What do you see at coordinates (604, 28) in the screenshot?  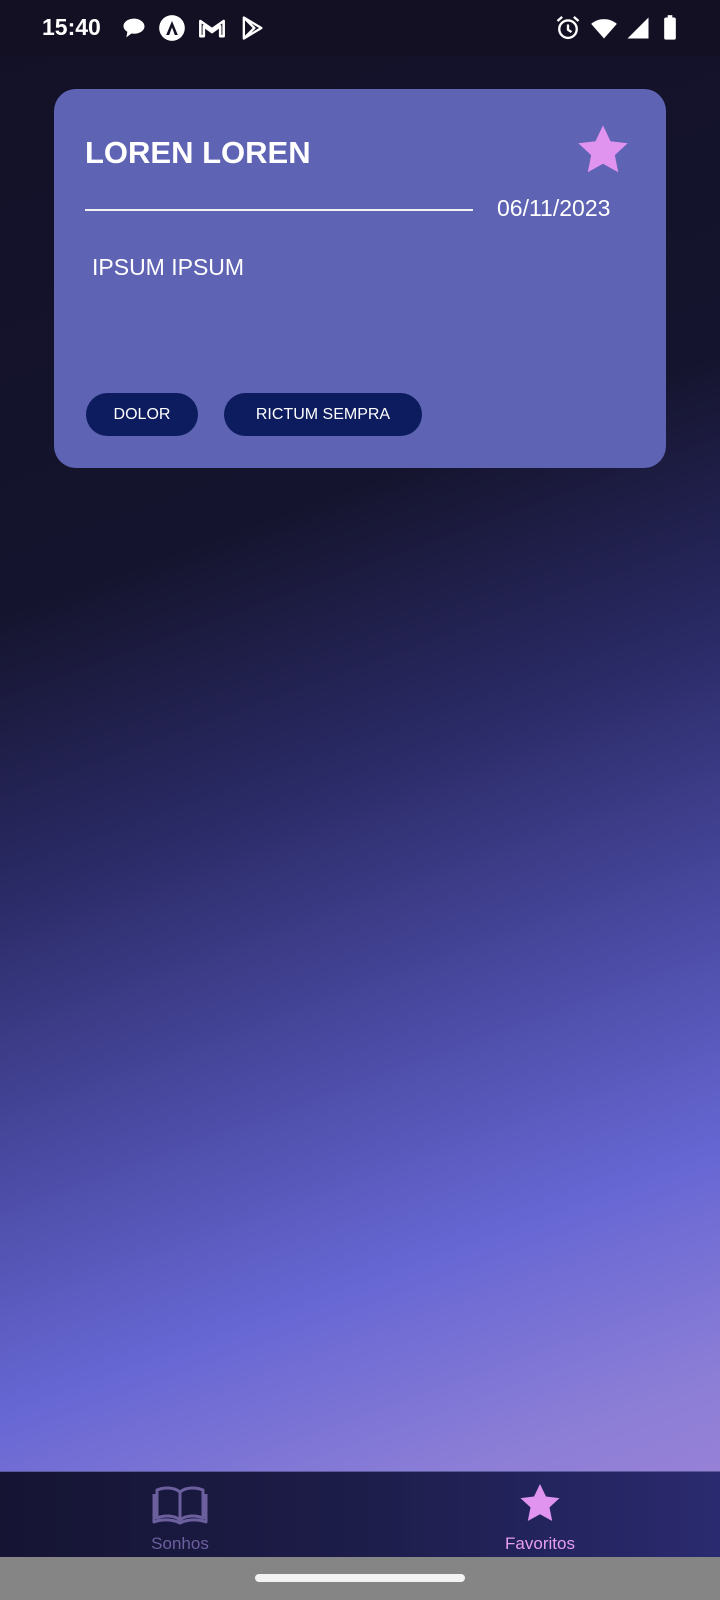 I see `wifi-icon` at bounding box center [604, 28].